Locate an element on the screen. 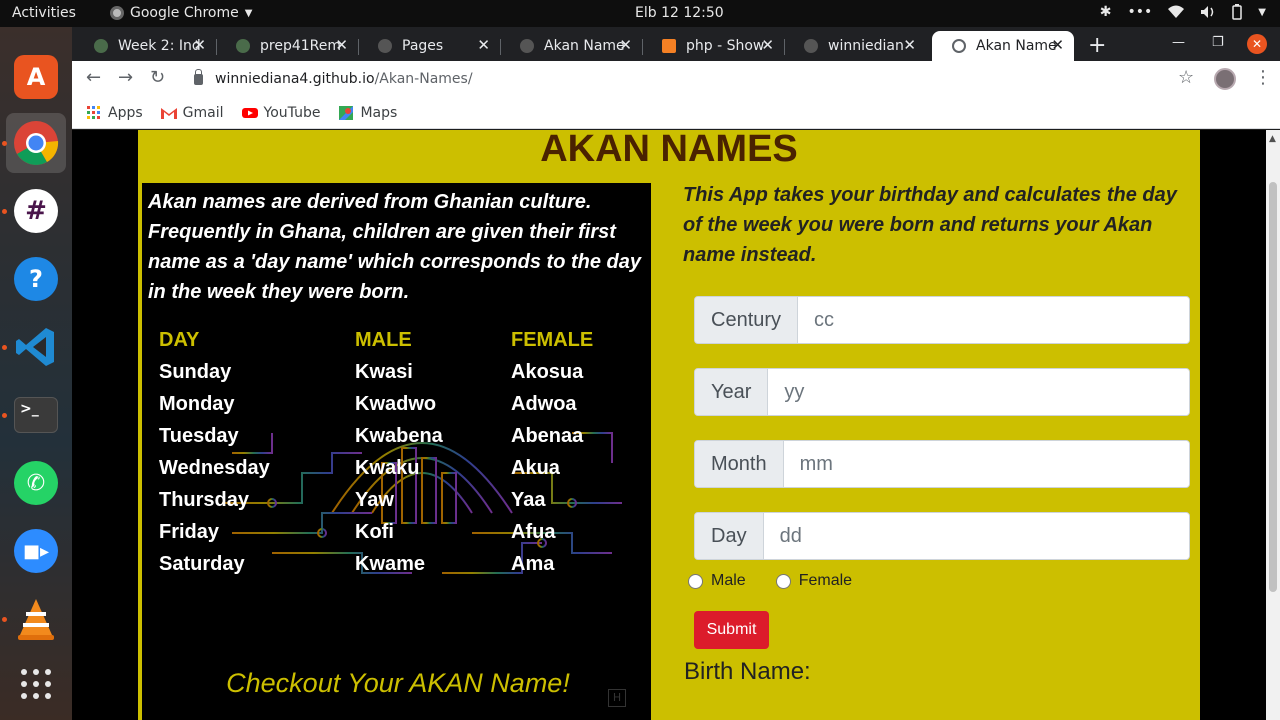  bookmark-maps: Maps is located at coordinates (367, 113).